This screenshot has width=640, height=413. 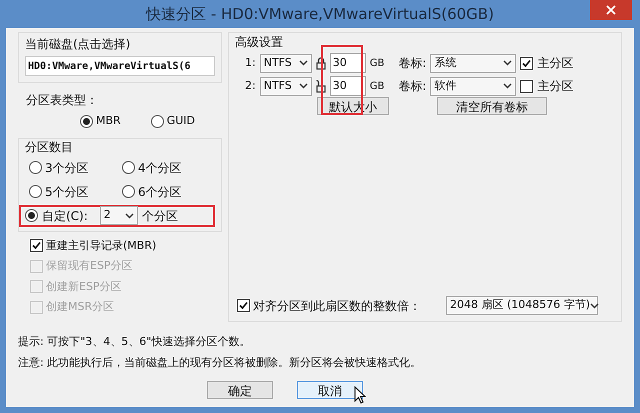 What do you see at coordinates (62, 100) in the screenshot?
I see `section-caption: 分区表类型：` at bounding box center [62, 100].